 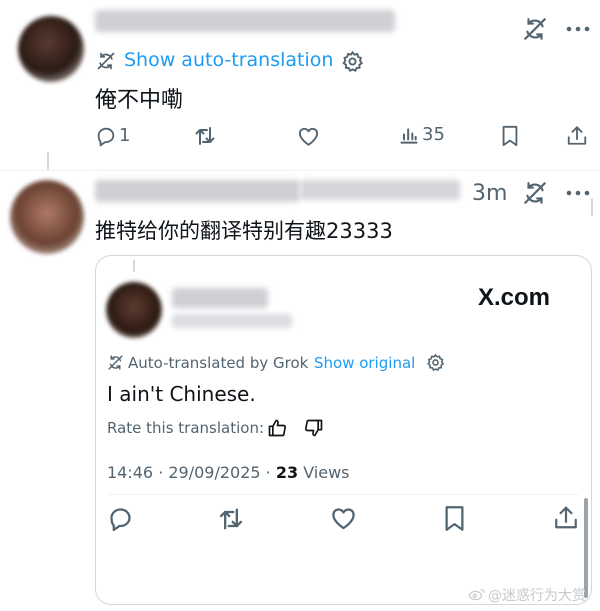 What do you see at coordinates (125, 135) in the screenshot?
I see `reply-count: 1` at bounding box center [125, 135].